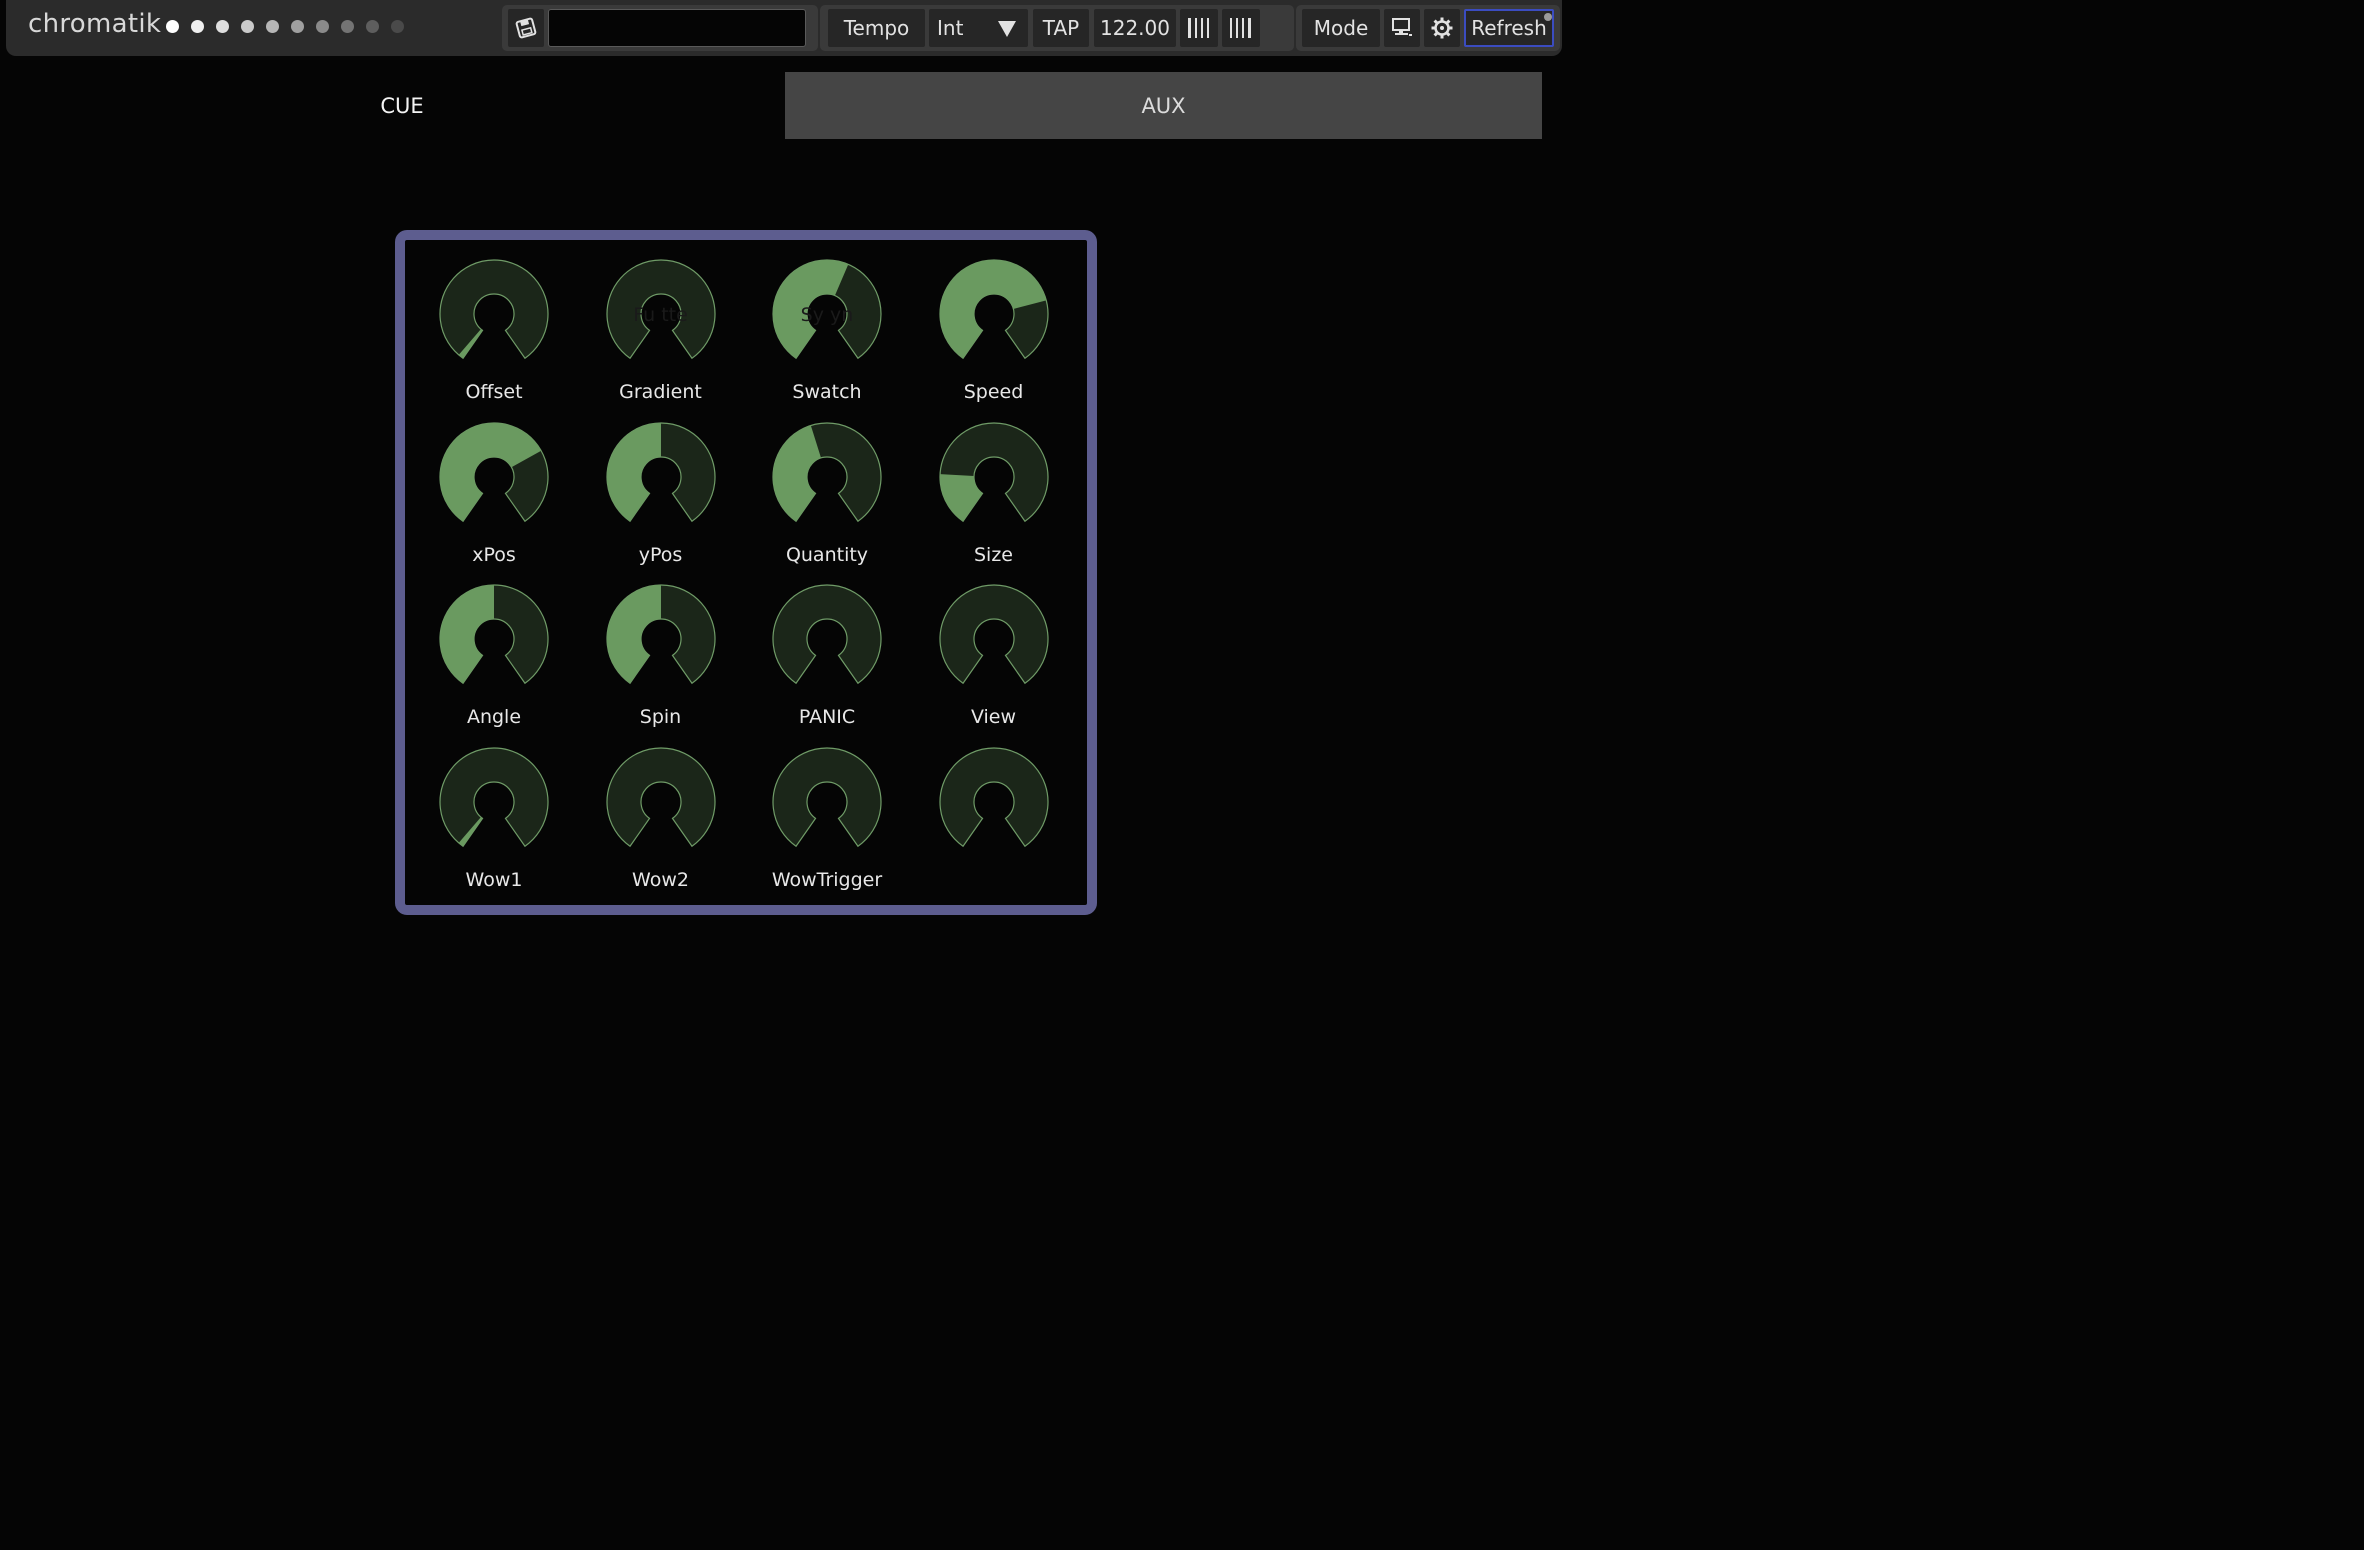 The width and height of the screenshot is (2364, 1550). I want to click on knob-label: Offset, so click(494, 392).